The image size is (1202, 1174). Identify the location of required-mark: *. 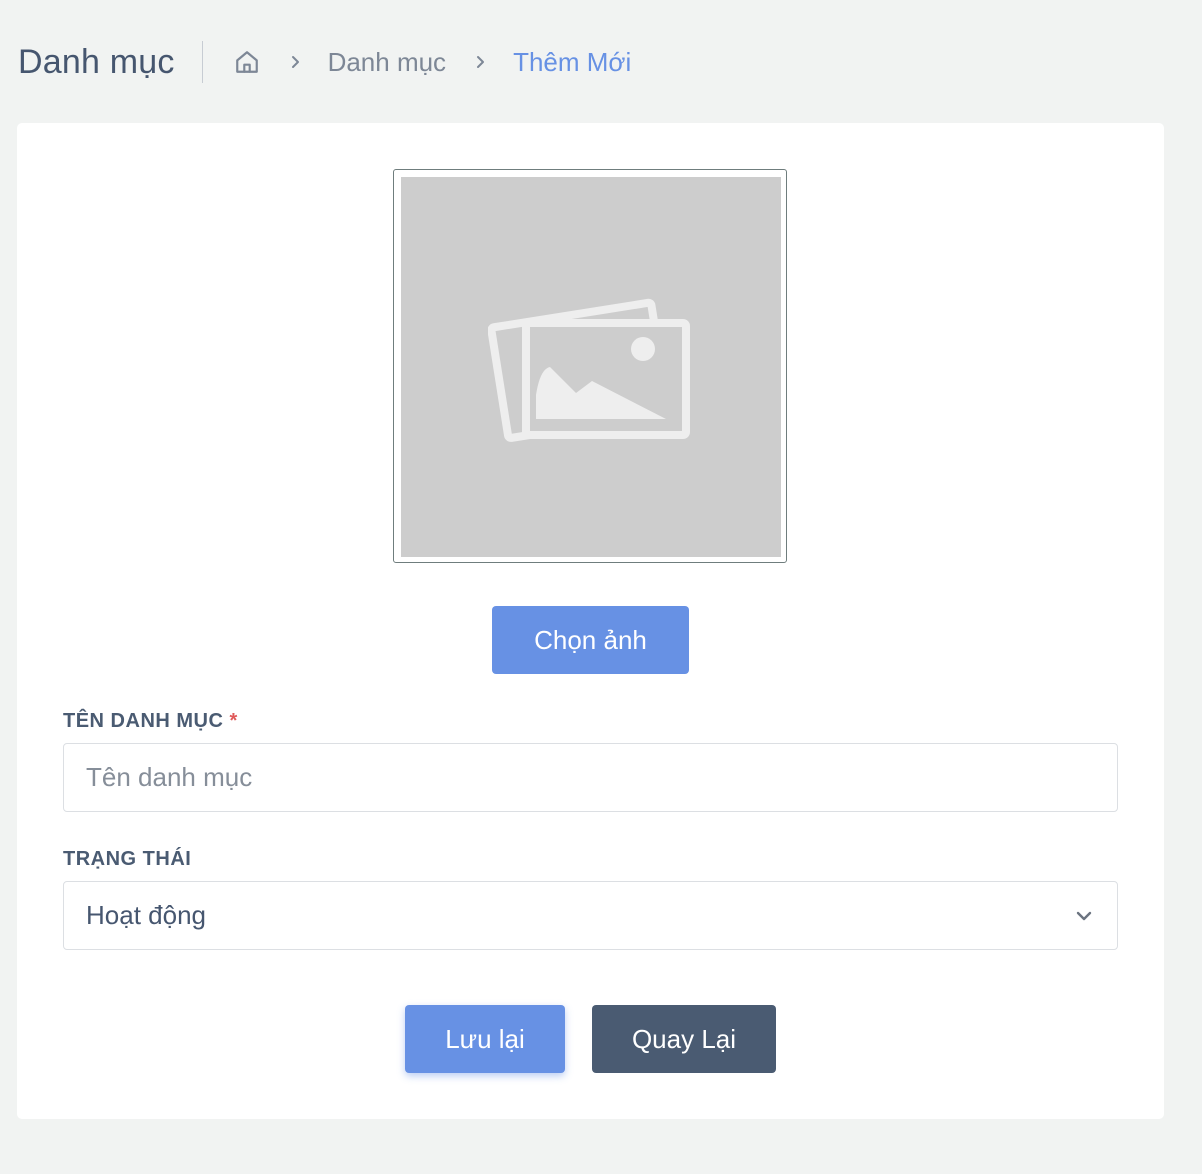
(233, 721).